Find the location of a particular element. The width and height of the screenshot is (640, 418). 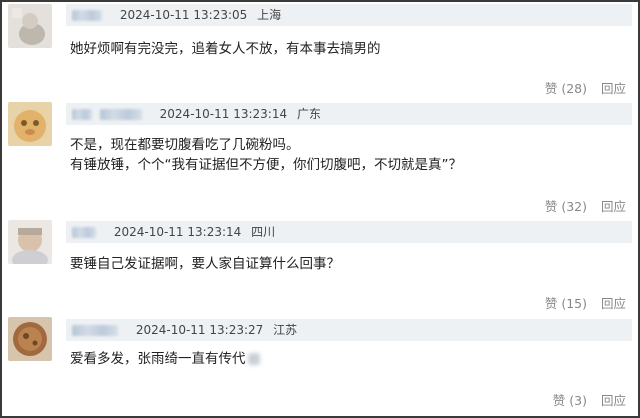

comment-actions: 赞 (32) 回应 is located at coordinates (585, 205).